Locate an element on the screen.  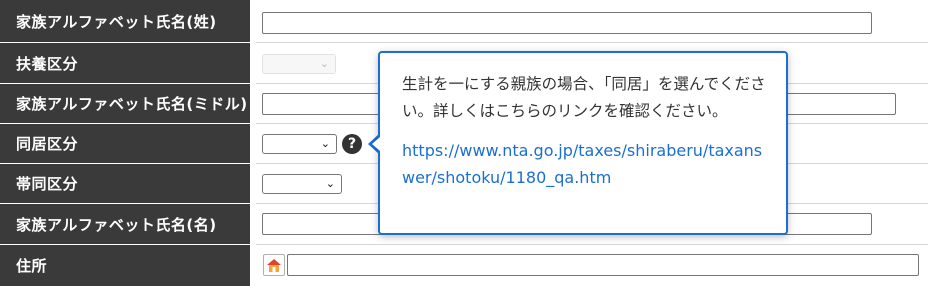
dependent-type-select: ⌄ is located at coordinates (299, 64).